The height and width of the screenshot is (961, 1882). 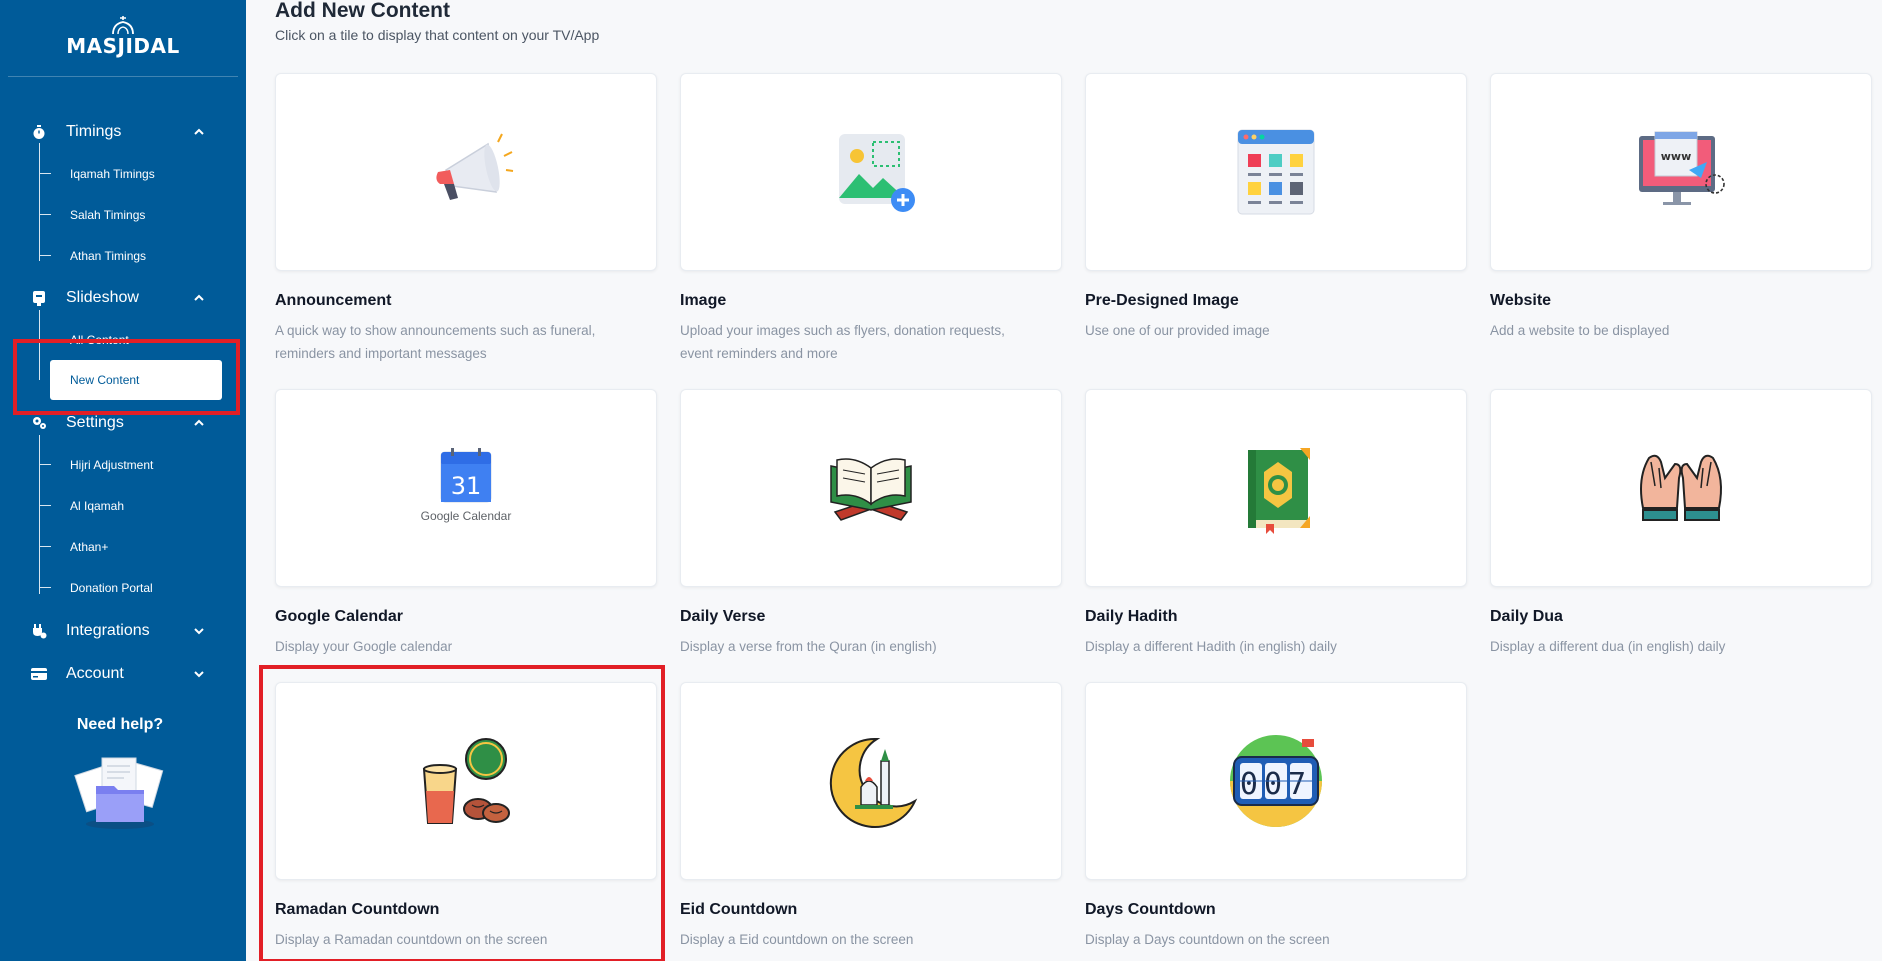 I want to click on countdown-digits: 007, so click(x=1276, y=784).